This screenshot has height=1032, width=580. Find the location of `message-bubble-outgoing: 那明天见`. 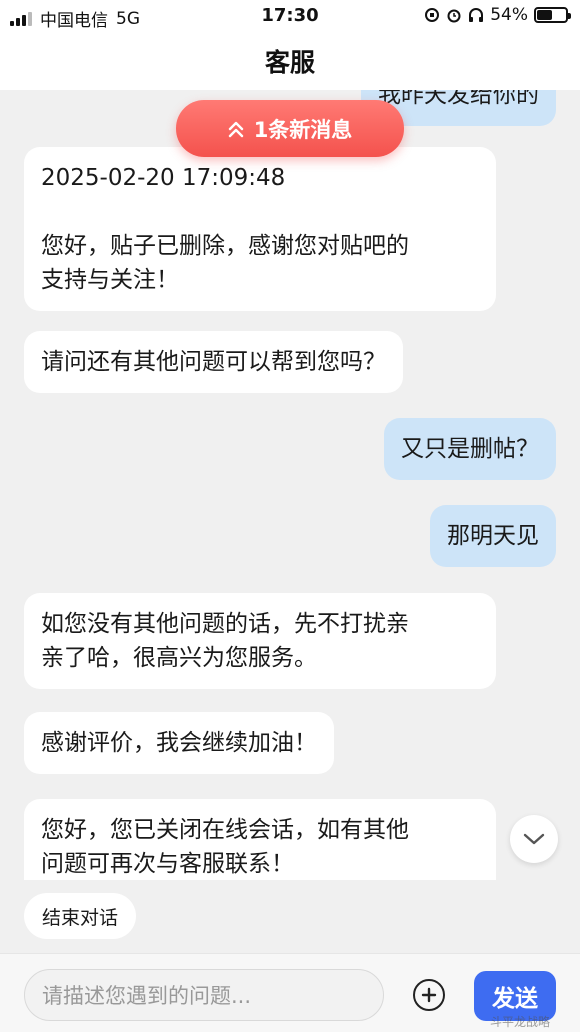

message-bubble-outgoing: 那明天见 is located at coordinates (493, 536).